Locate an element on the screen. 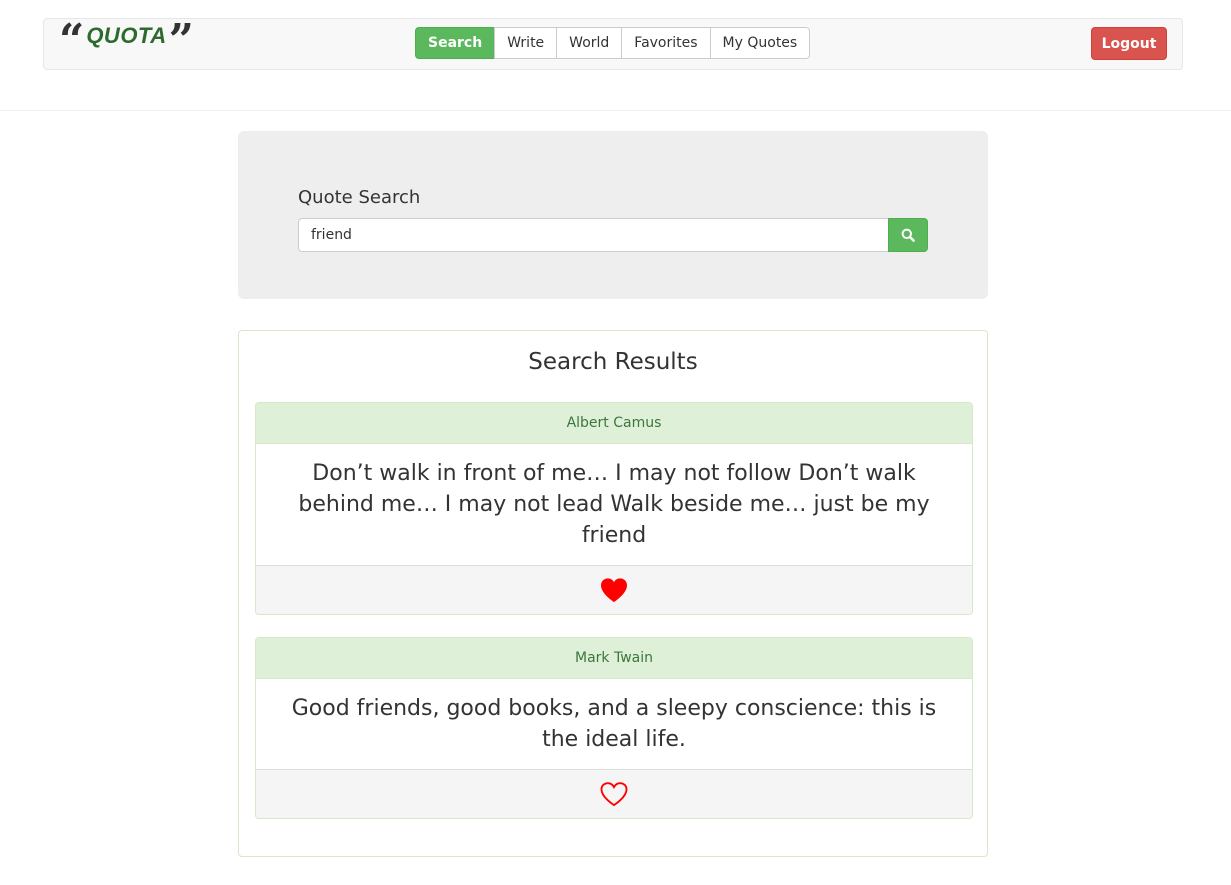 The width and height of the screenshot is (1231, 885). search-input is located at coordinates (593, 235).